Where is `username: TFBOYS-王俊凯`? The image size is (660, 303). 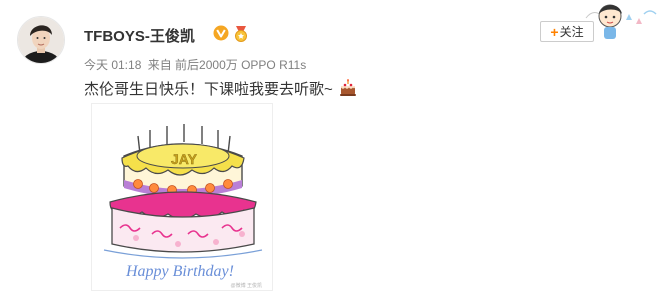
username: TFBOYS-王俊凯 is located at coordinates (139, 35).